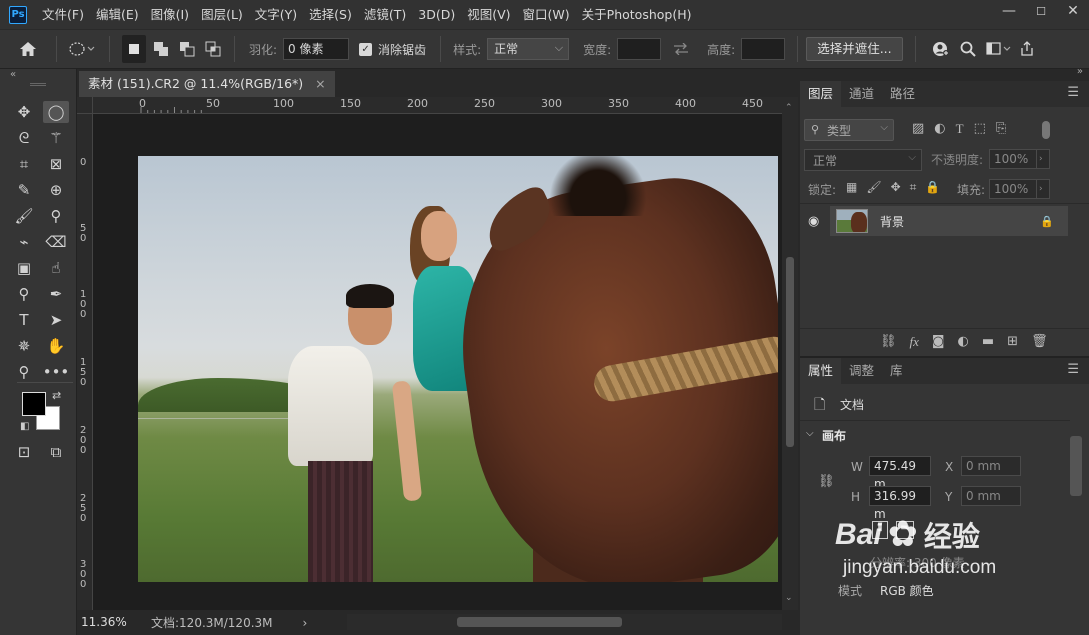 Image resolution: width=1089 pixels, height=635 pixels. Describe the element at coordinates (861, 371) in the screenshot. I see `tab-adjustments: 调整` at that location.